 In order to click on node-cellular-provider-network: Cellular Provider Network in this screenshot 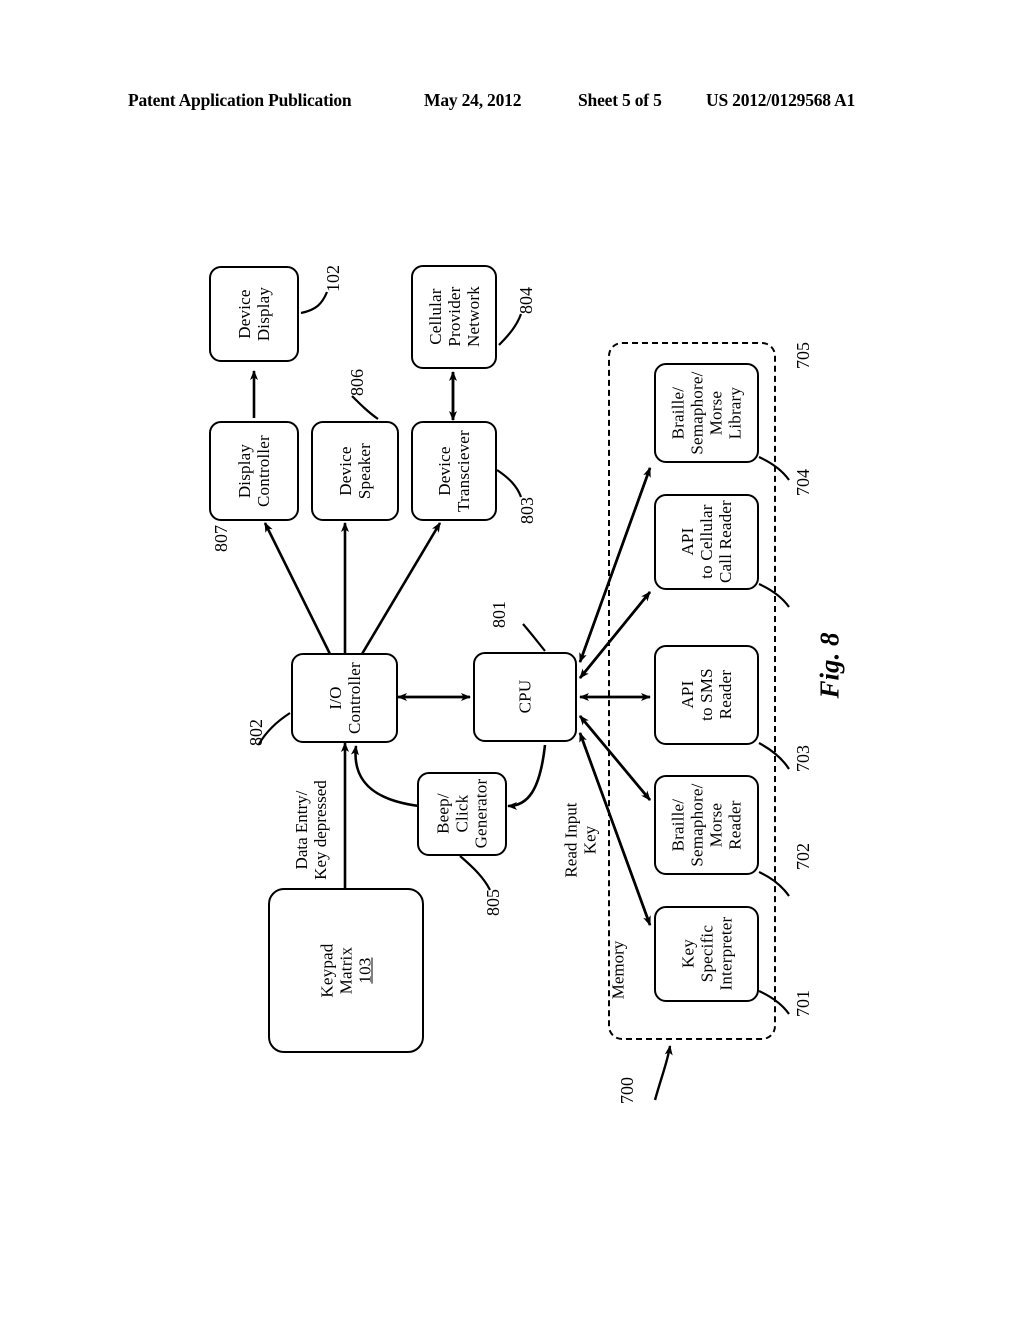, I will do `click(454, 317)`.